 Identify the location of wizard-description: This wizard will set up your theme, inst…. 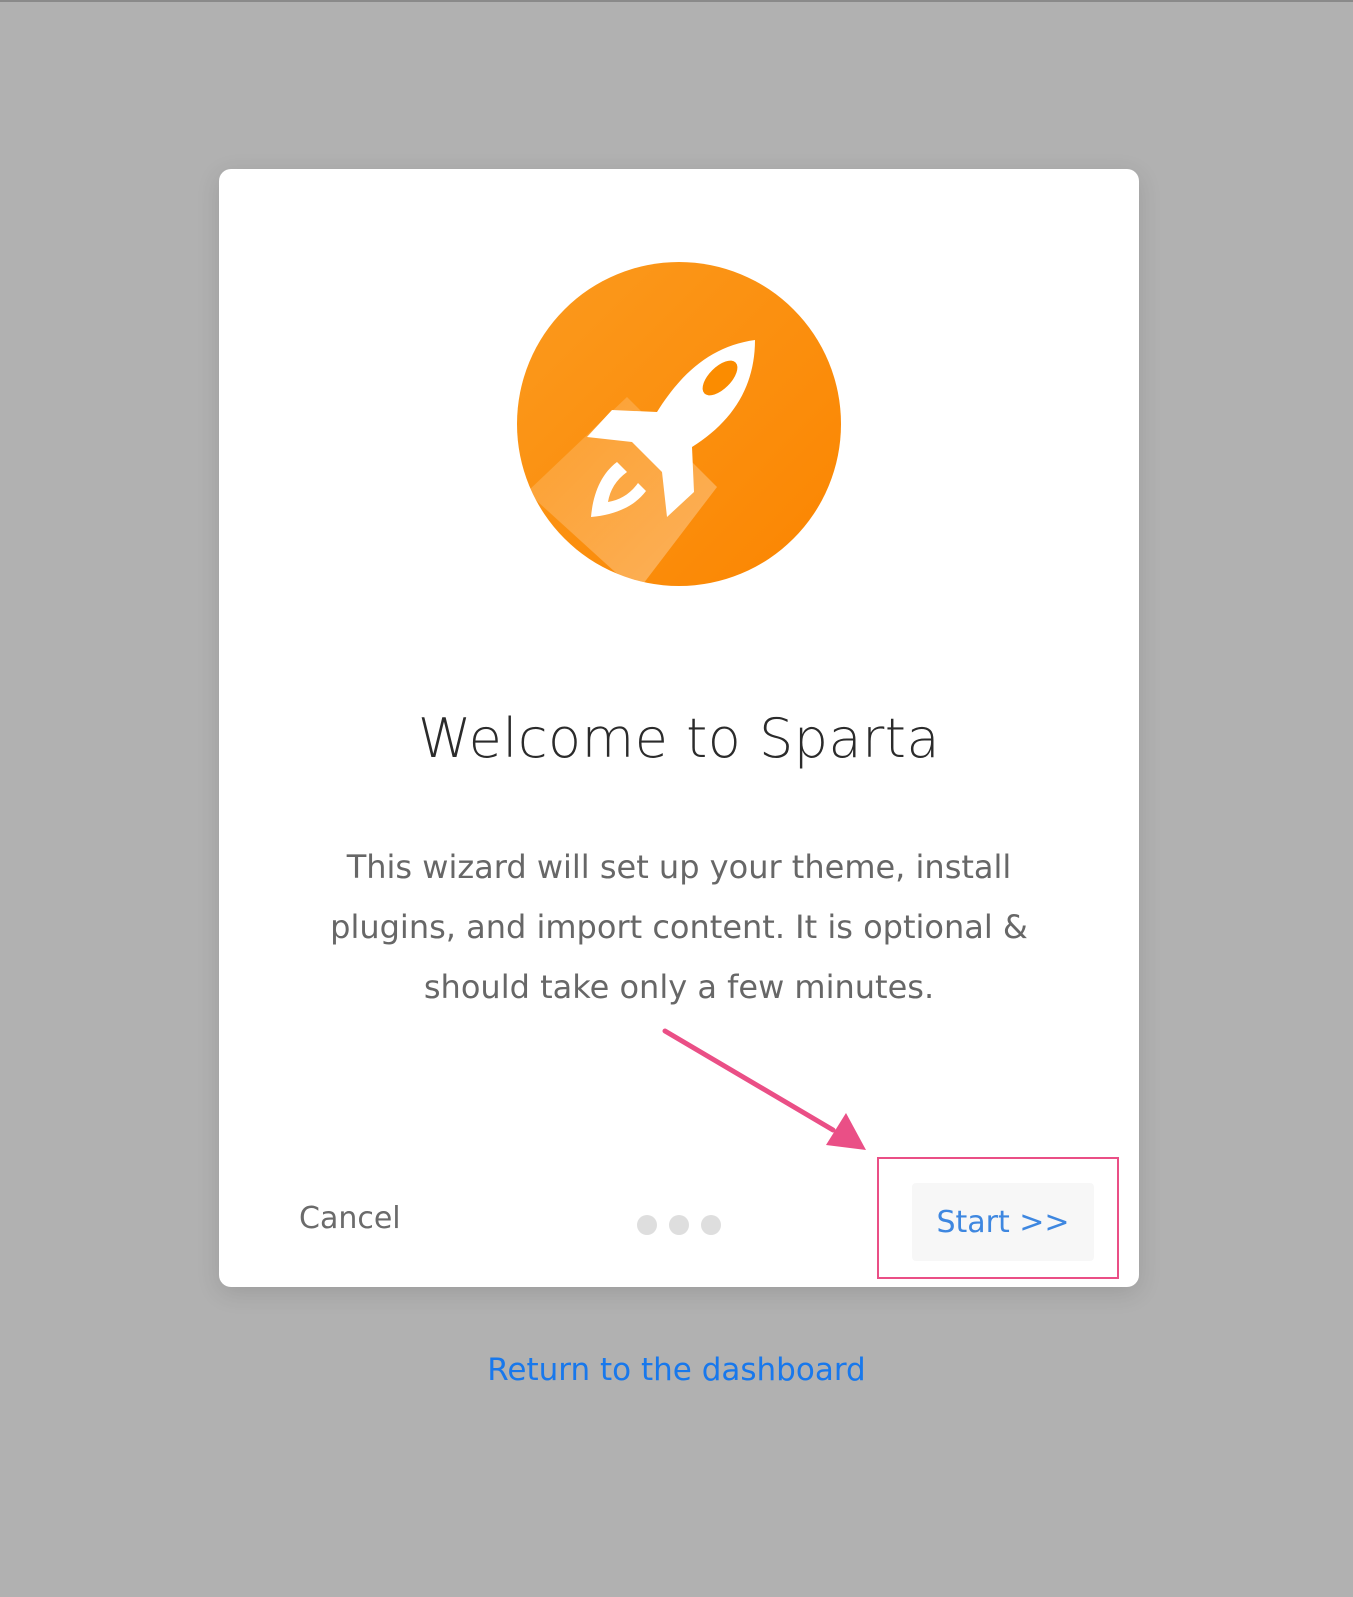
(679, 927).